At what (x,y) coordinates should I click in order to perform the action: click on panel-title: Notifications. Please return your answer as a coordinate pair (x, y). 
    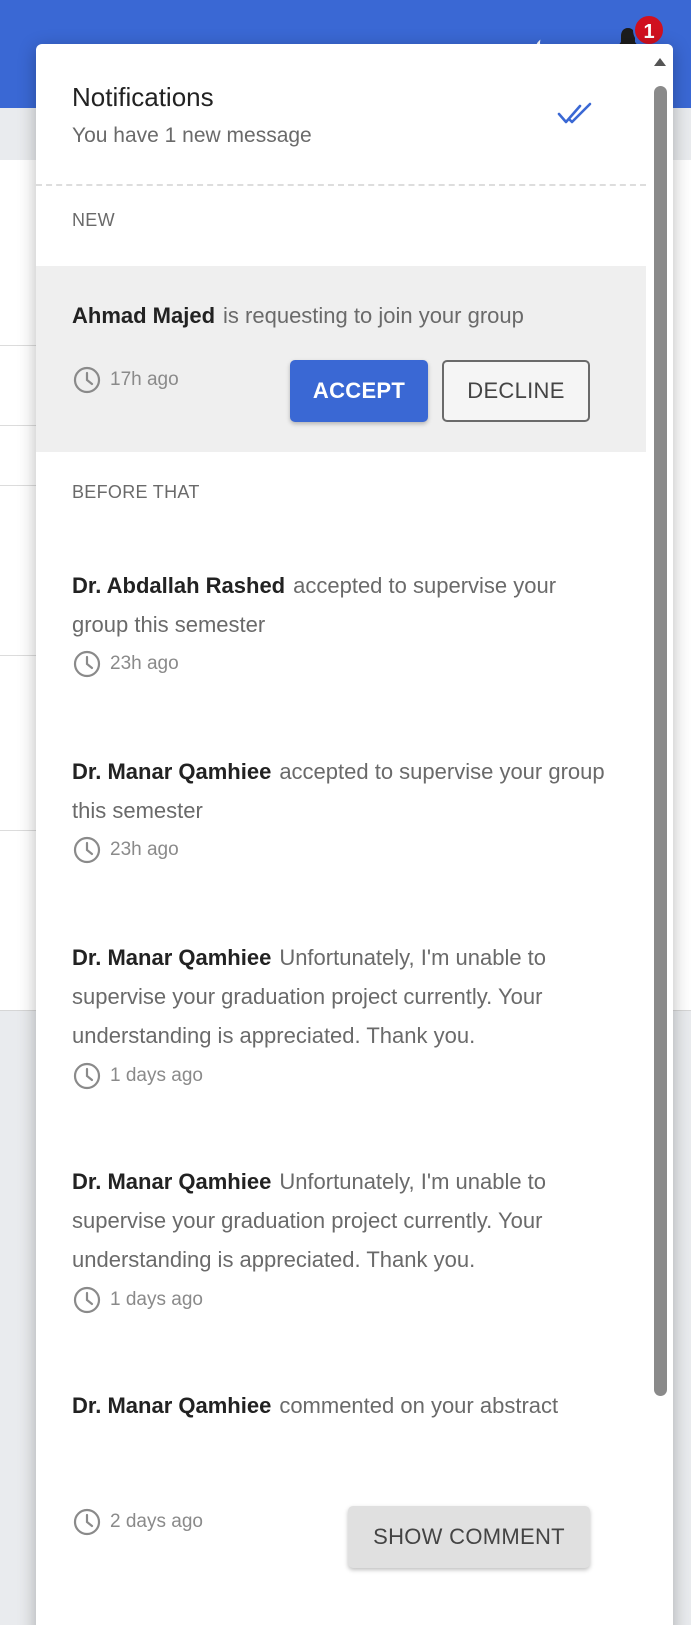
    Looking at the image, I should click on (143, 97).